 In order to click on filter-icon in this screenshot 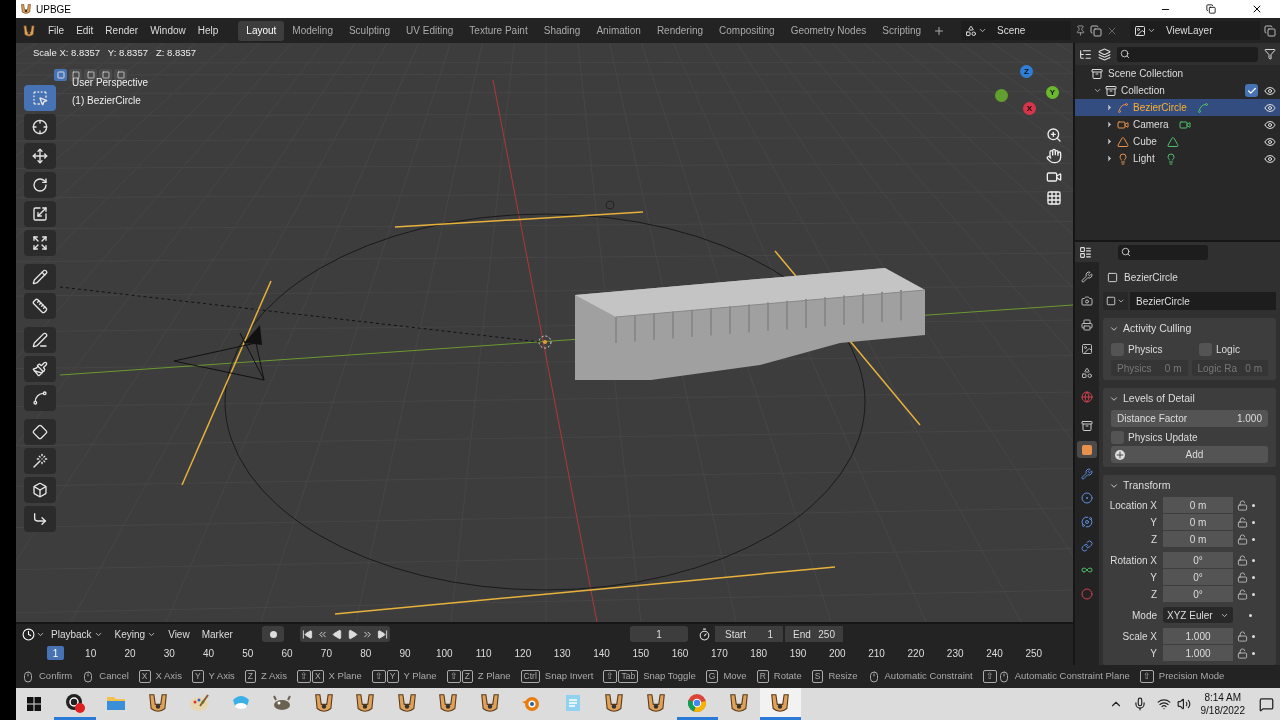, I will do `click(1270, 54)`.